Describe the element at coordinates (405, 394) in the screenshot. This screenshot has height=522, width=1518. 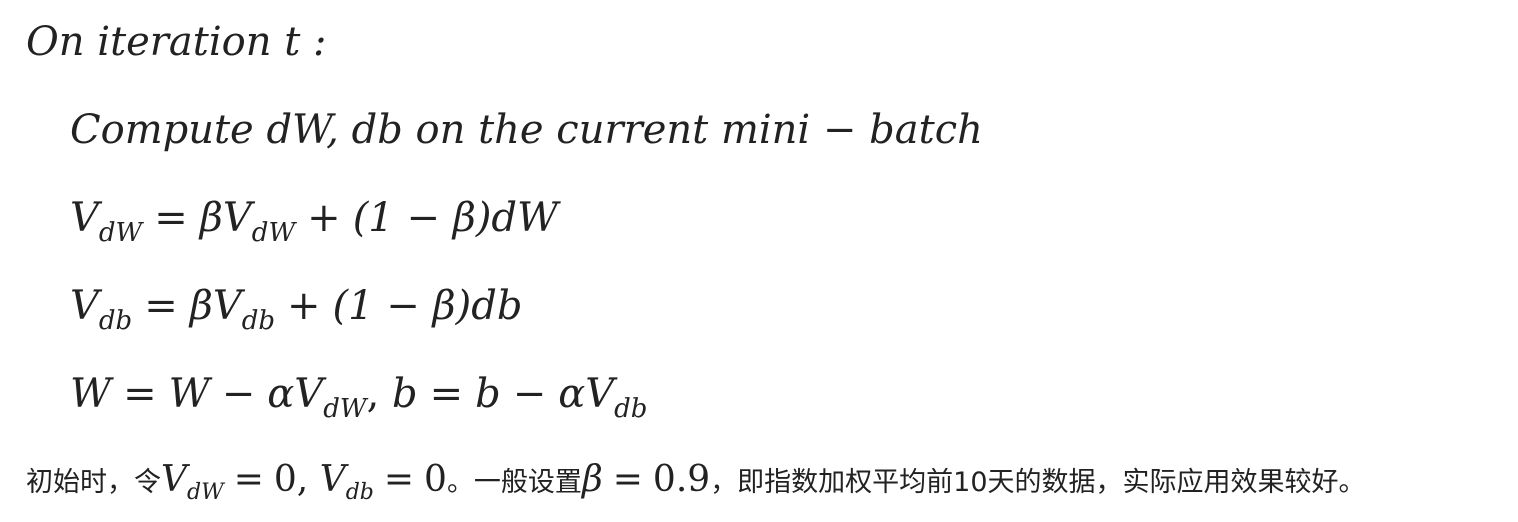
I see `b-lhs: b` at that location.